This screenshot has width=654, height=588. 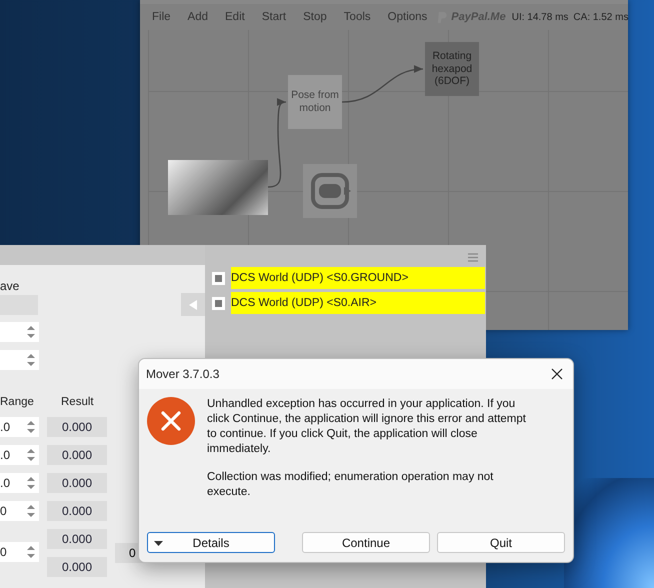 What do you see at coordinates (358, 303) in the screenshot?
I see `source-label: DCS World (UDP) <S0.AIR>` at bounding box center [358, 303].